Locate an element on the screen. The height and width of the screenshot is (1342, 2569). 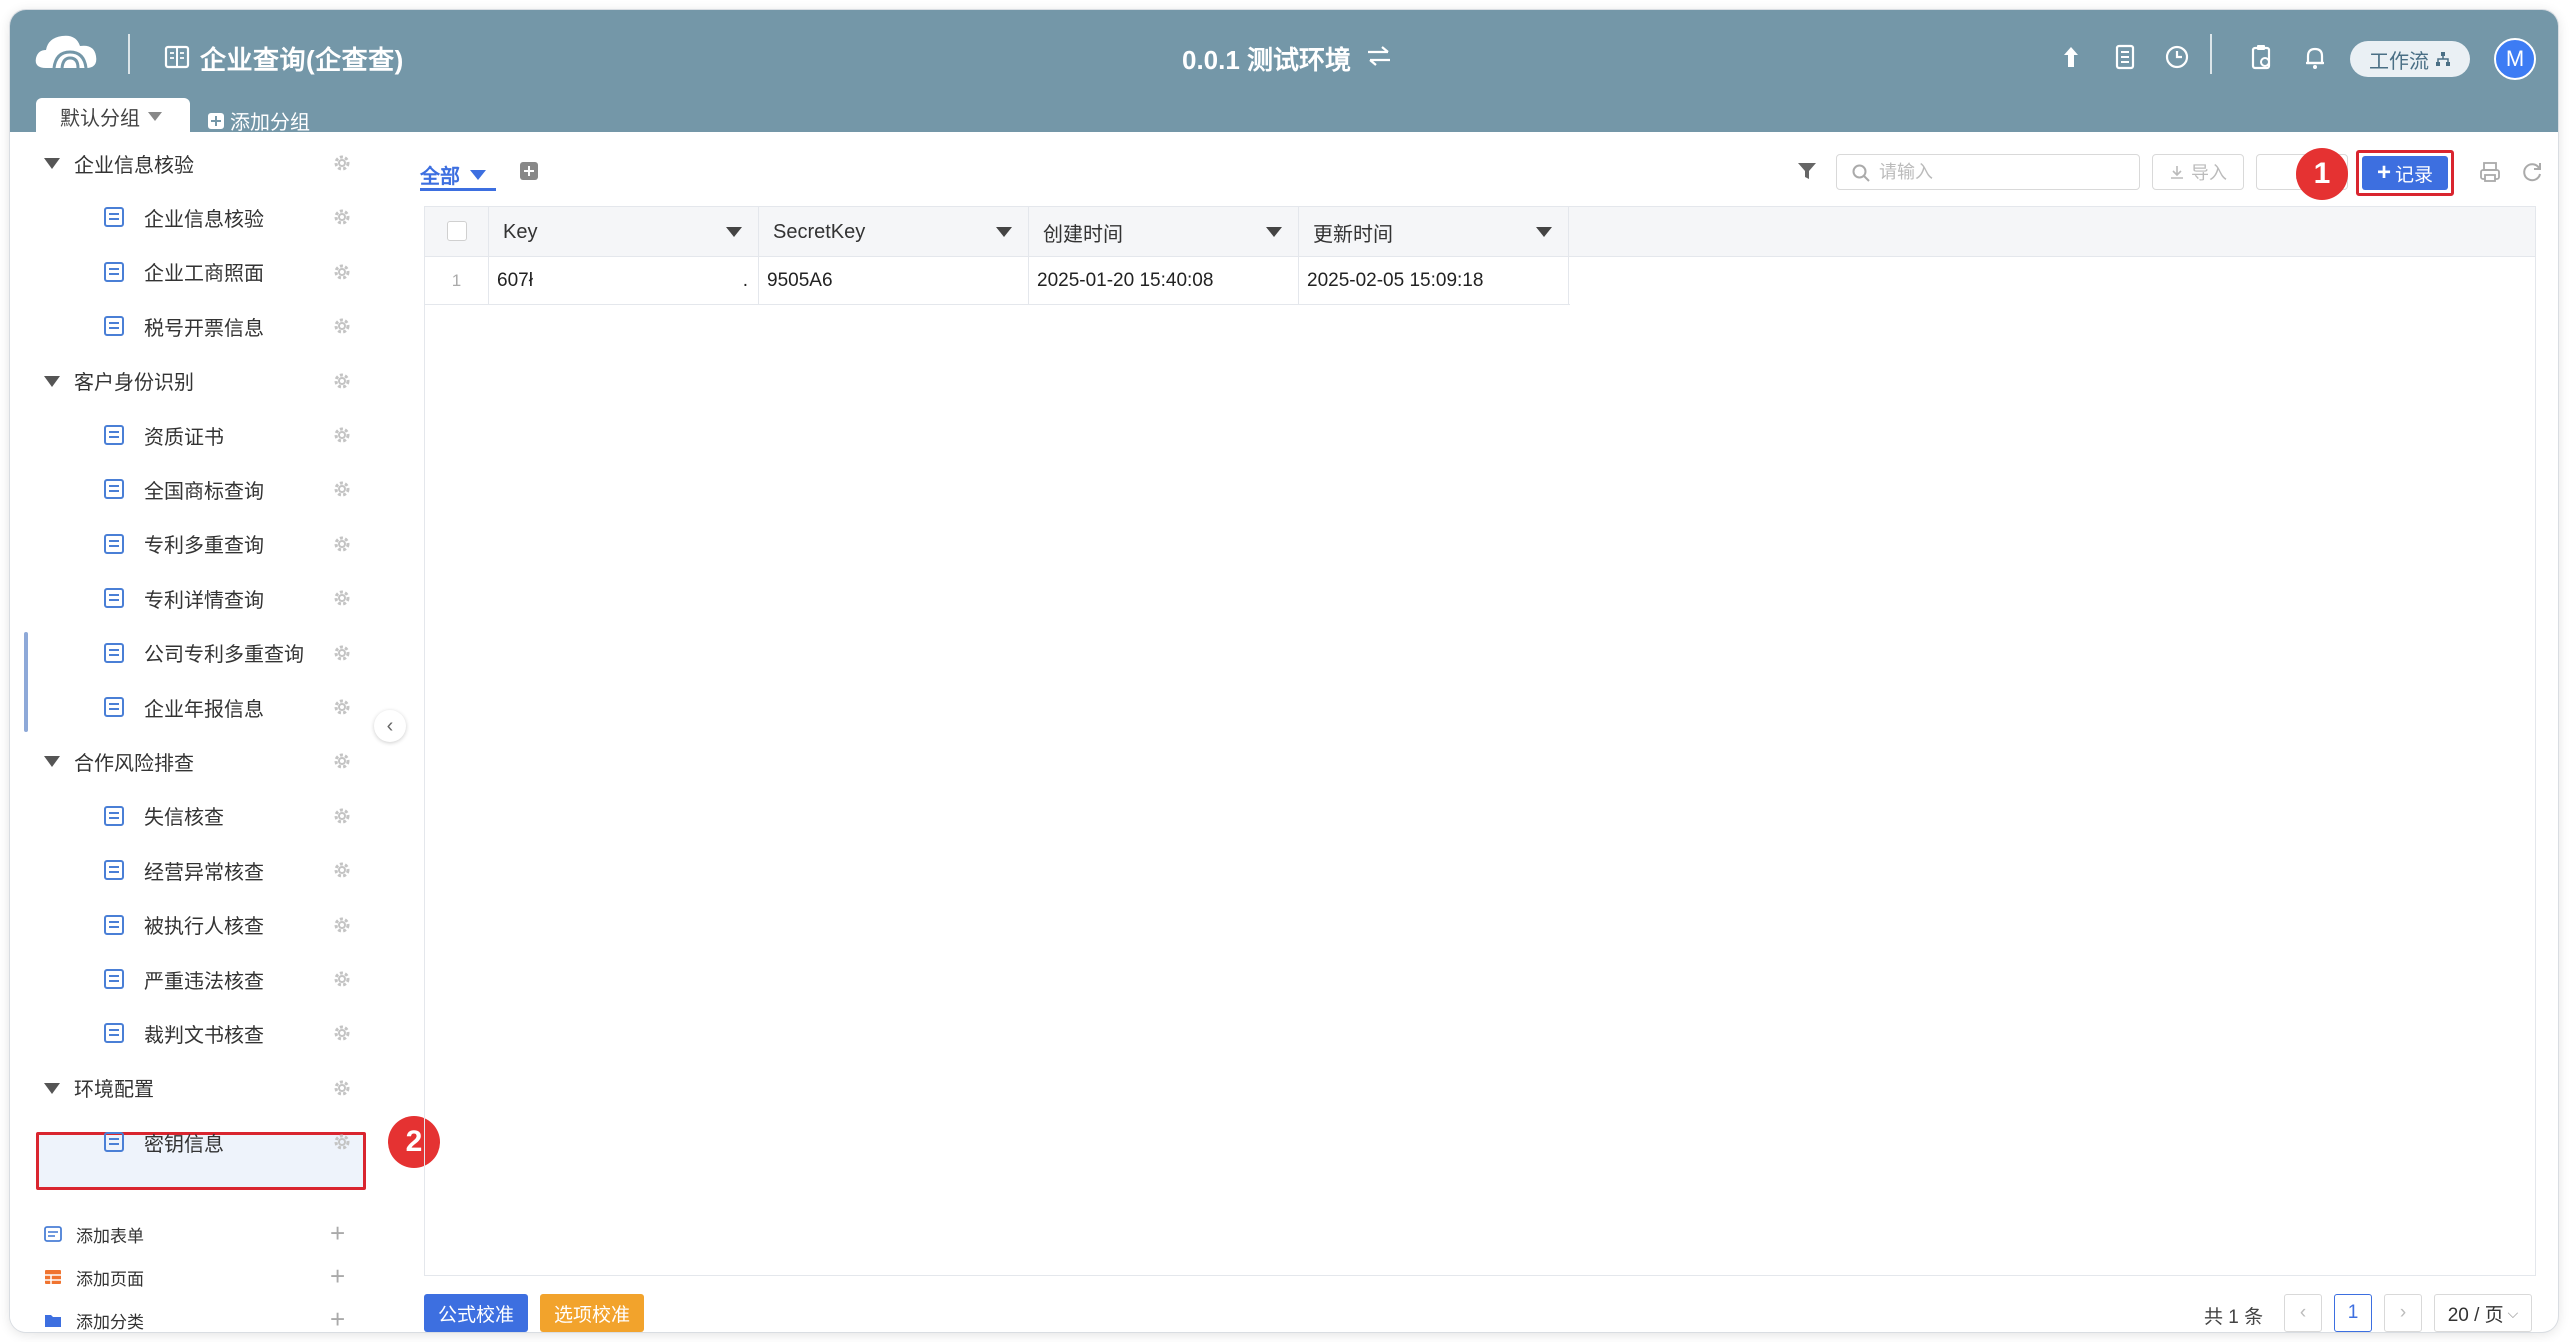
upload-arrow-icon is located at coordinates (2071, 57).